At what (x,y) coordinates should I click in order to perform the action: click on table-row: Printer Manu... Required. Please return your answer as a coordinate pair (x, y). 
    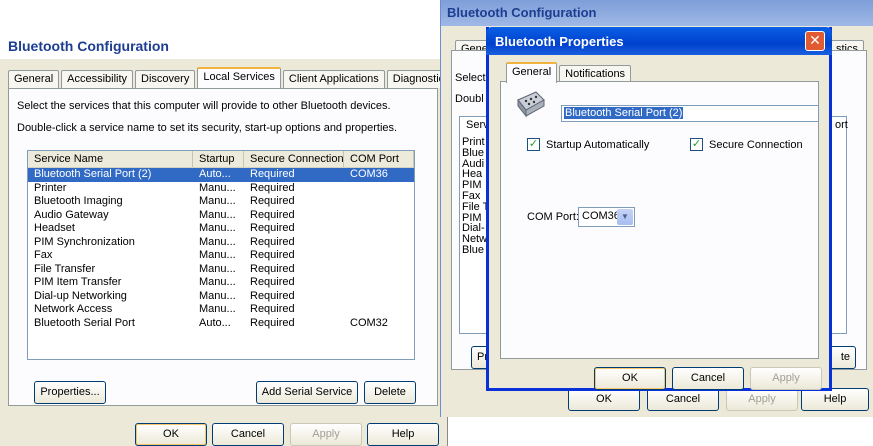
    Looking at the image, I should click on (221, 189).